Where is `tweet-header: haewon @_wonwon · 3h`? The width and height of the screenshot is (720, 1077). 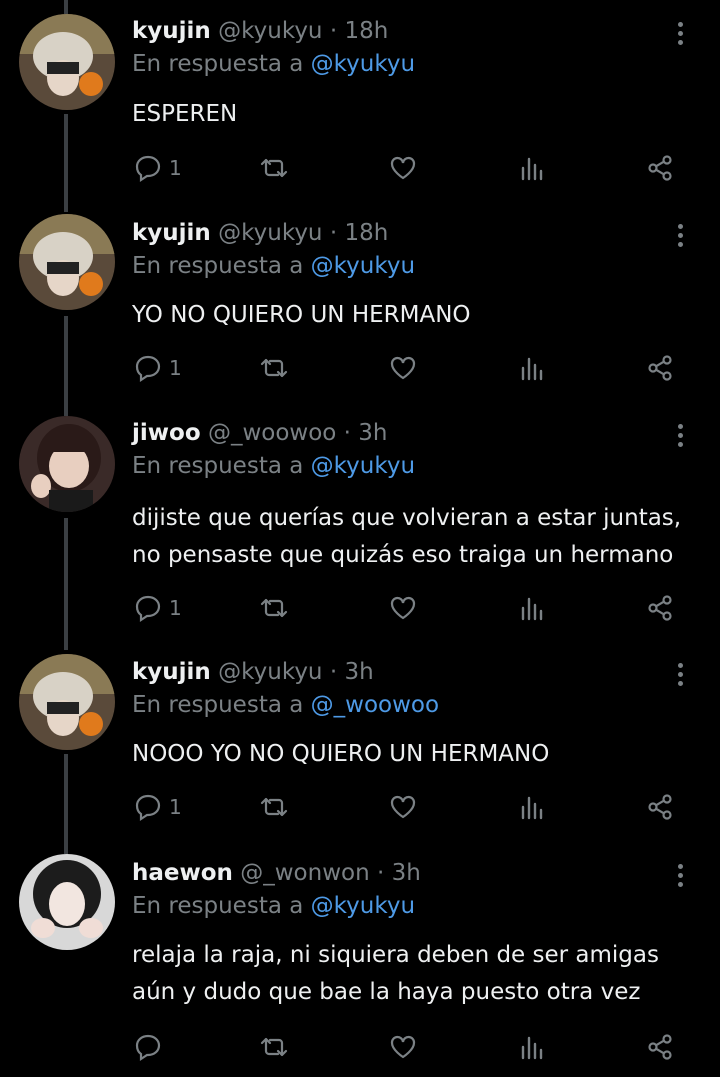 tweet-header: haewon @_wonwon · 3h is located at coordinates (276, 873).